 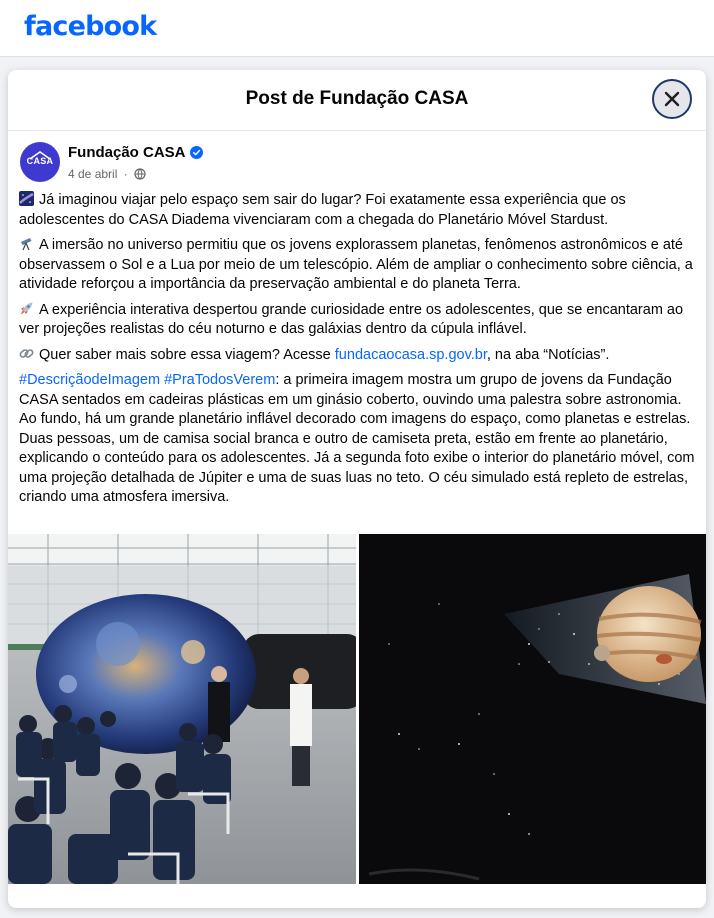 I want to click on post-date: 4 de abril, so click(x=92, y=174).